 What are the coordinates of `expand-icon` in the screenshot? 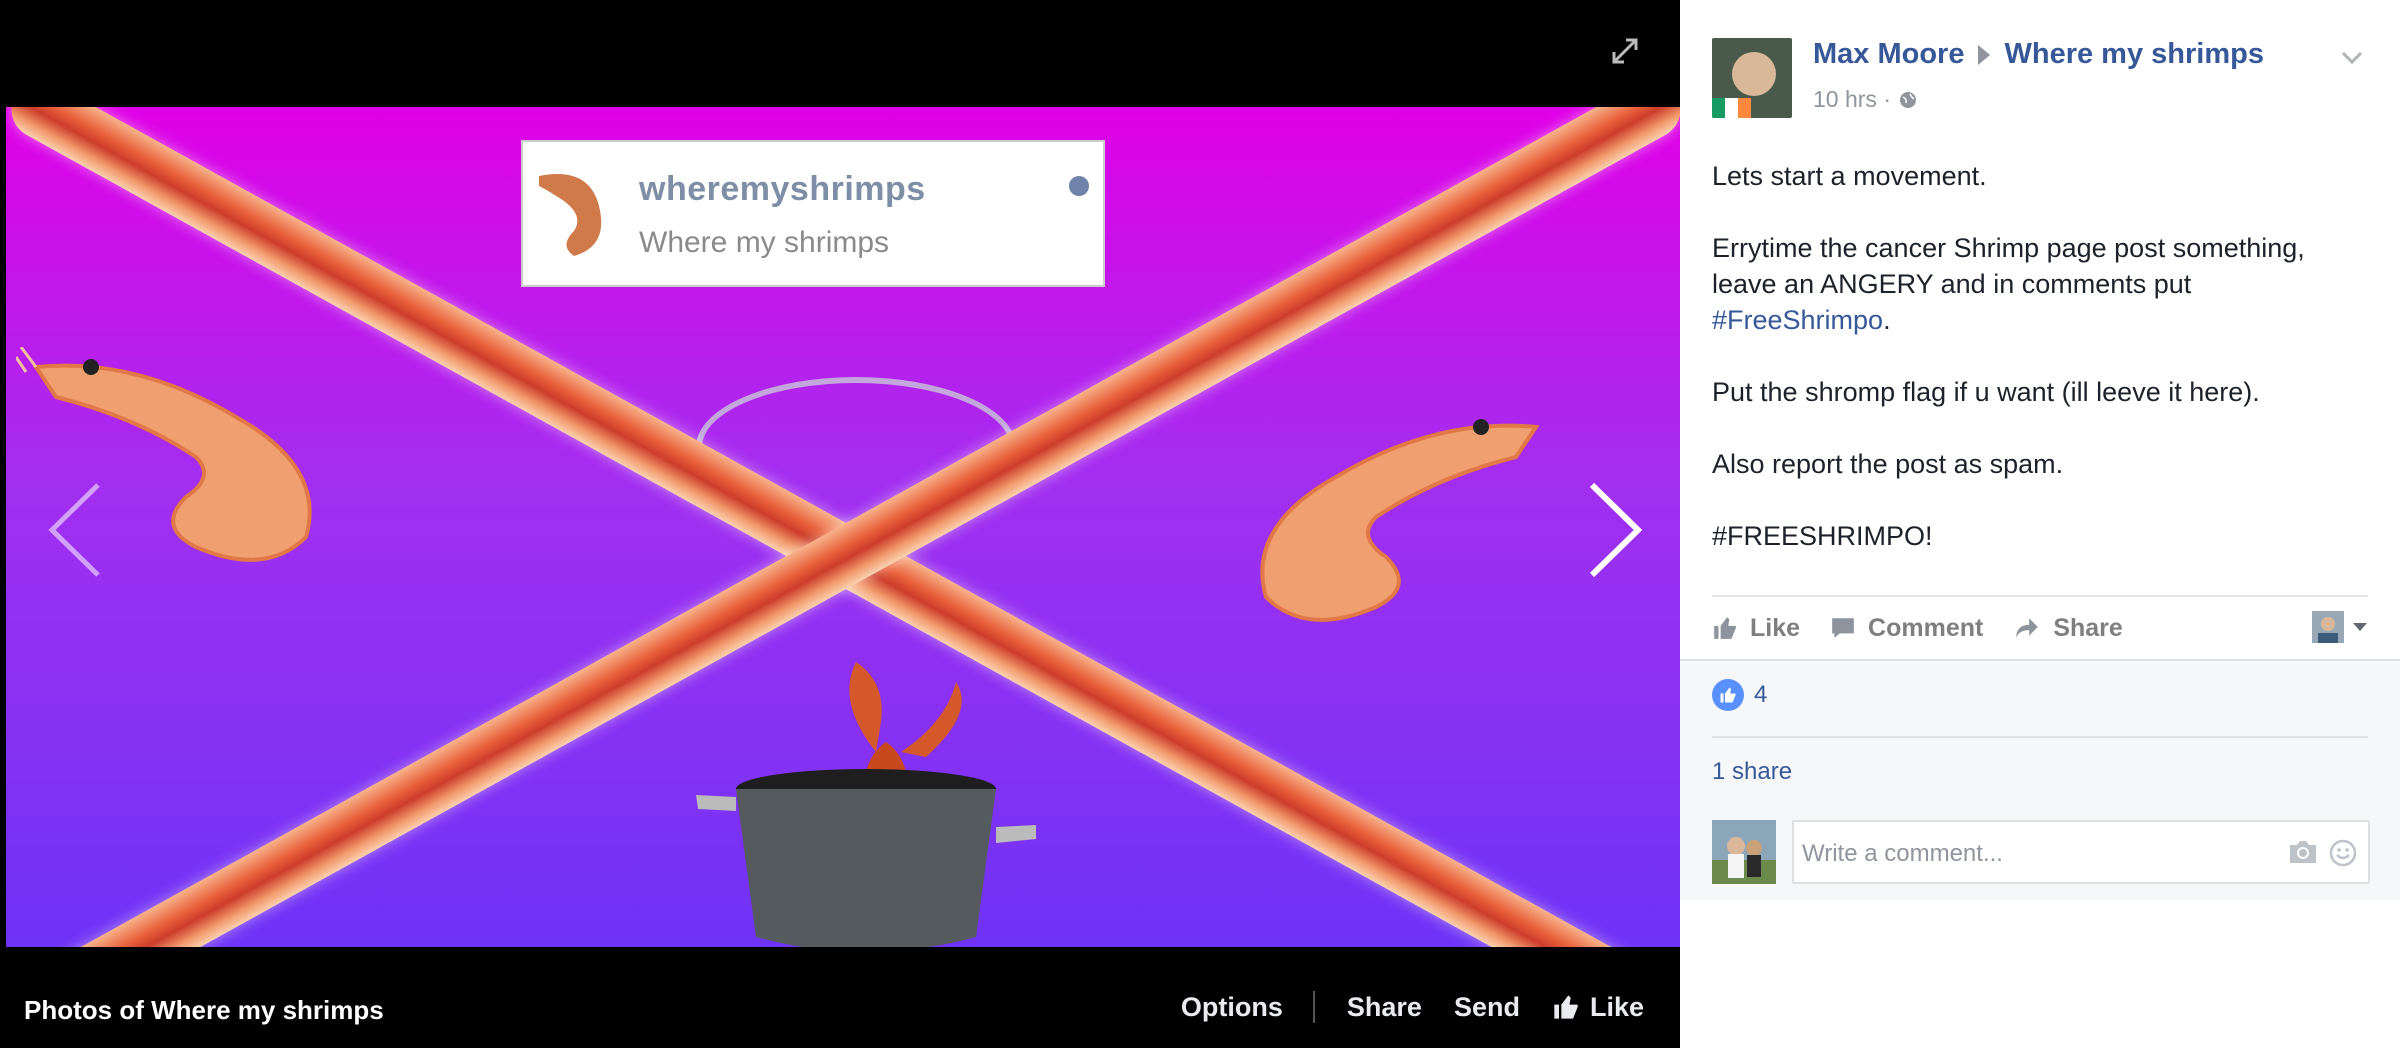 It's located at (1625, 51).